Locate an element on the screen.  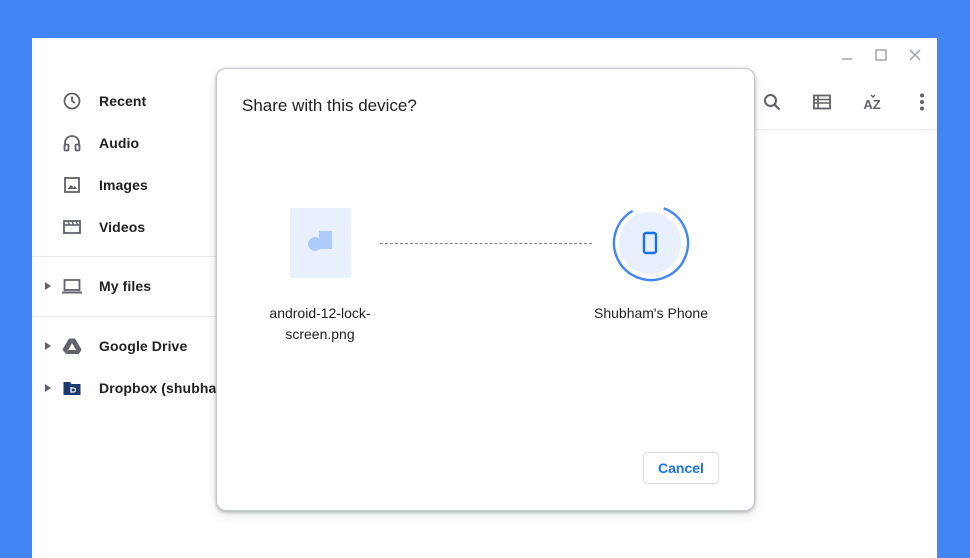
sidebar-item-images: Images is located at coordinates (132, 185).